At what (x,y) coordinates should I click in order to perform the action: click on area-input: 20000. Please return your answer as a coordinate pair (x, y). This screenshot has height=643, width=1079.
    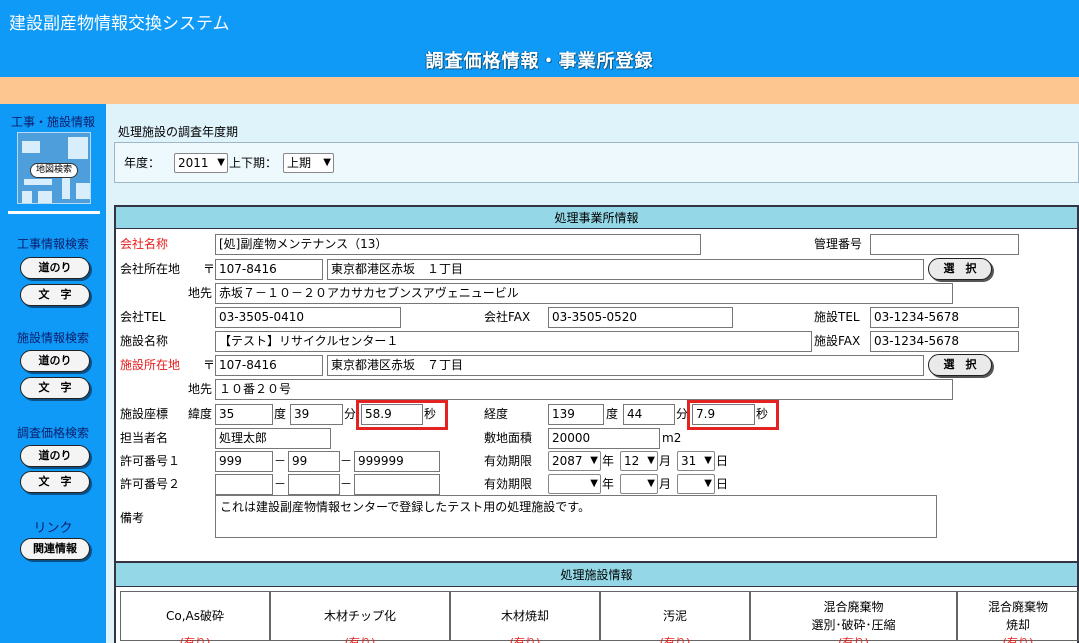
    Looking at the image, I should click on (604, 438).